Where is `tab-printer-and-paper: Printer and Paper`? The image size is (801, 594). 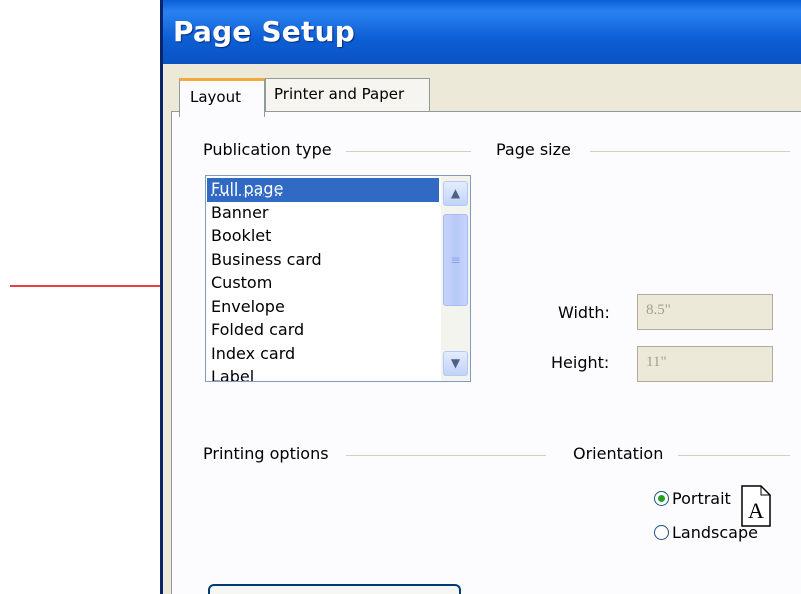
tab-printer-and-paper: Printer and Paper is located at coordinates (347, 95).